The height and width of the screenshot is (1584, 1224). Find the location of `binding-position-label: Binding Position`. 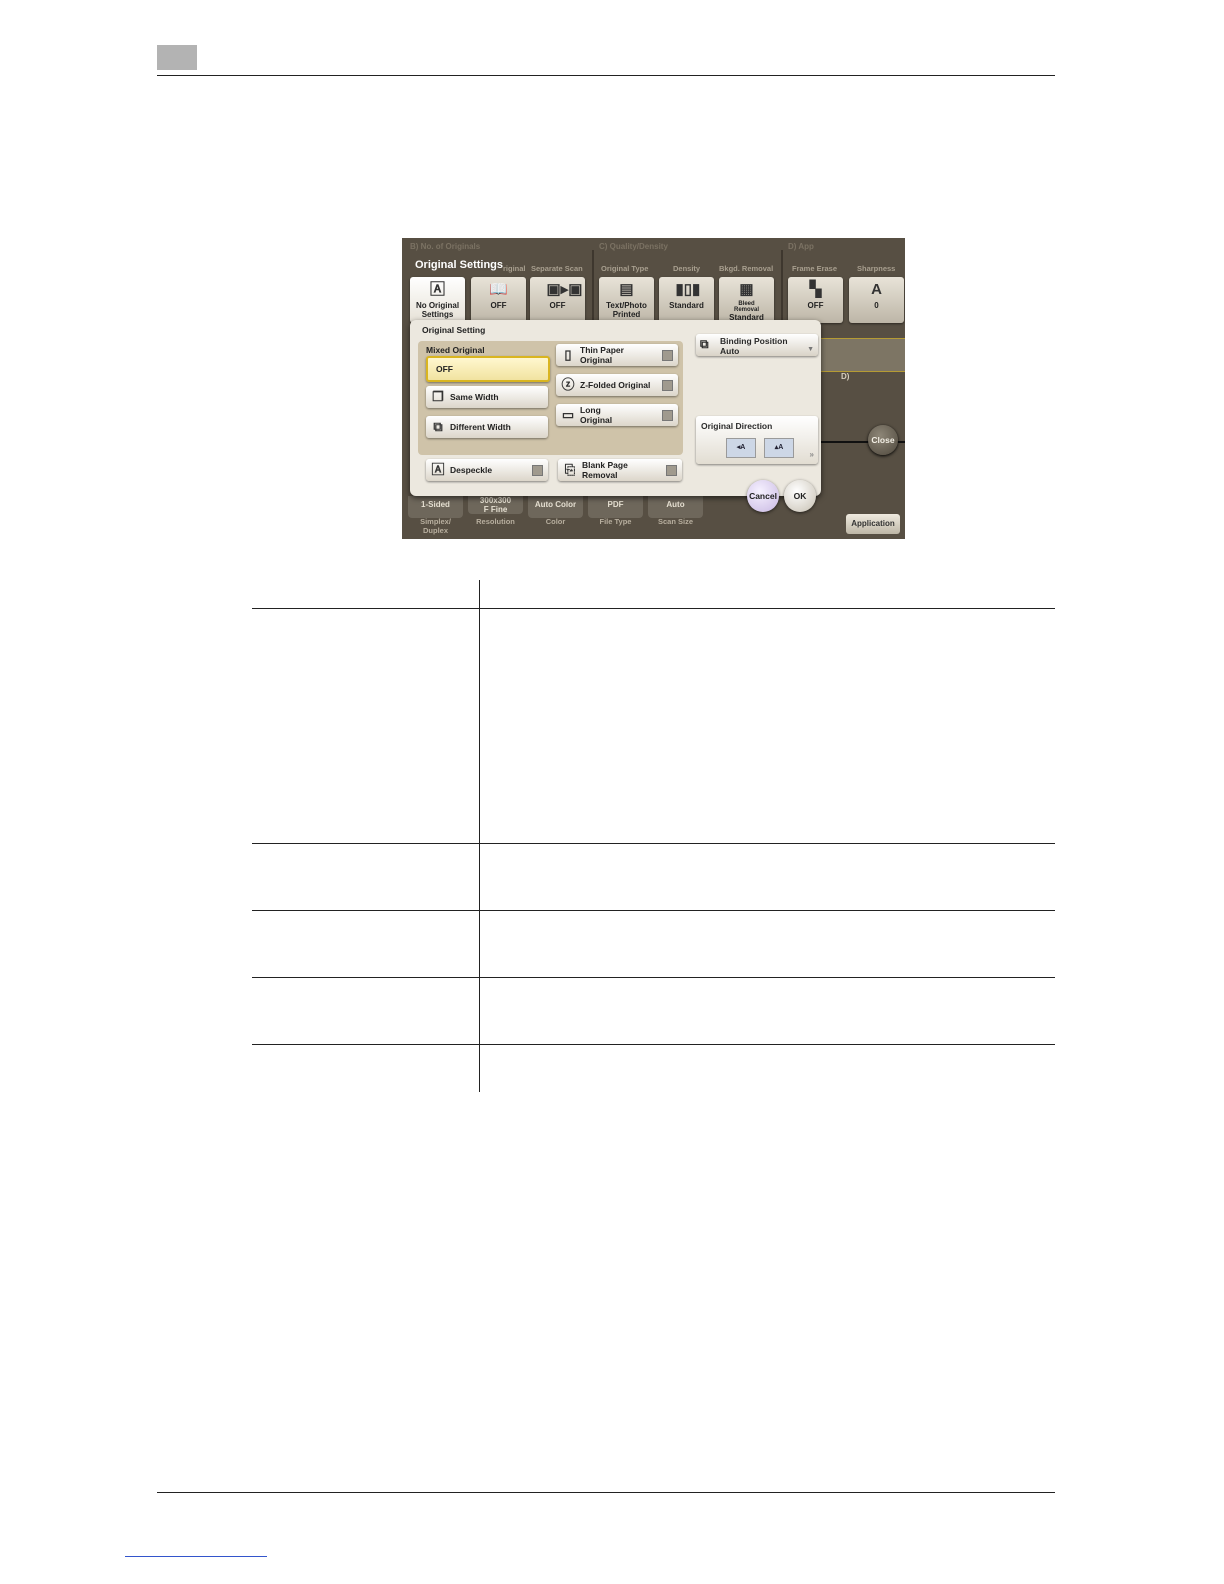

binding-position-label: Binding Position is located at coordinates (754, 341).